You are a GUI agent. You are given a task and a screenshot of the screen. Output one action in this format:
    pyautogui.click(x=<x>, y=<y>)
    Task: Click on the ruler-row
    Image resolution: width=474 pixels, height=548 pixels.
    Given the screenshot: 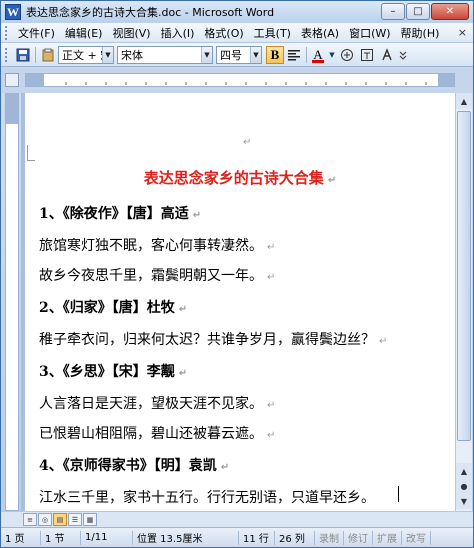 What is the action you would take?
    pyautogui.click(x=237, y=80)
    